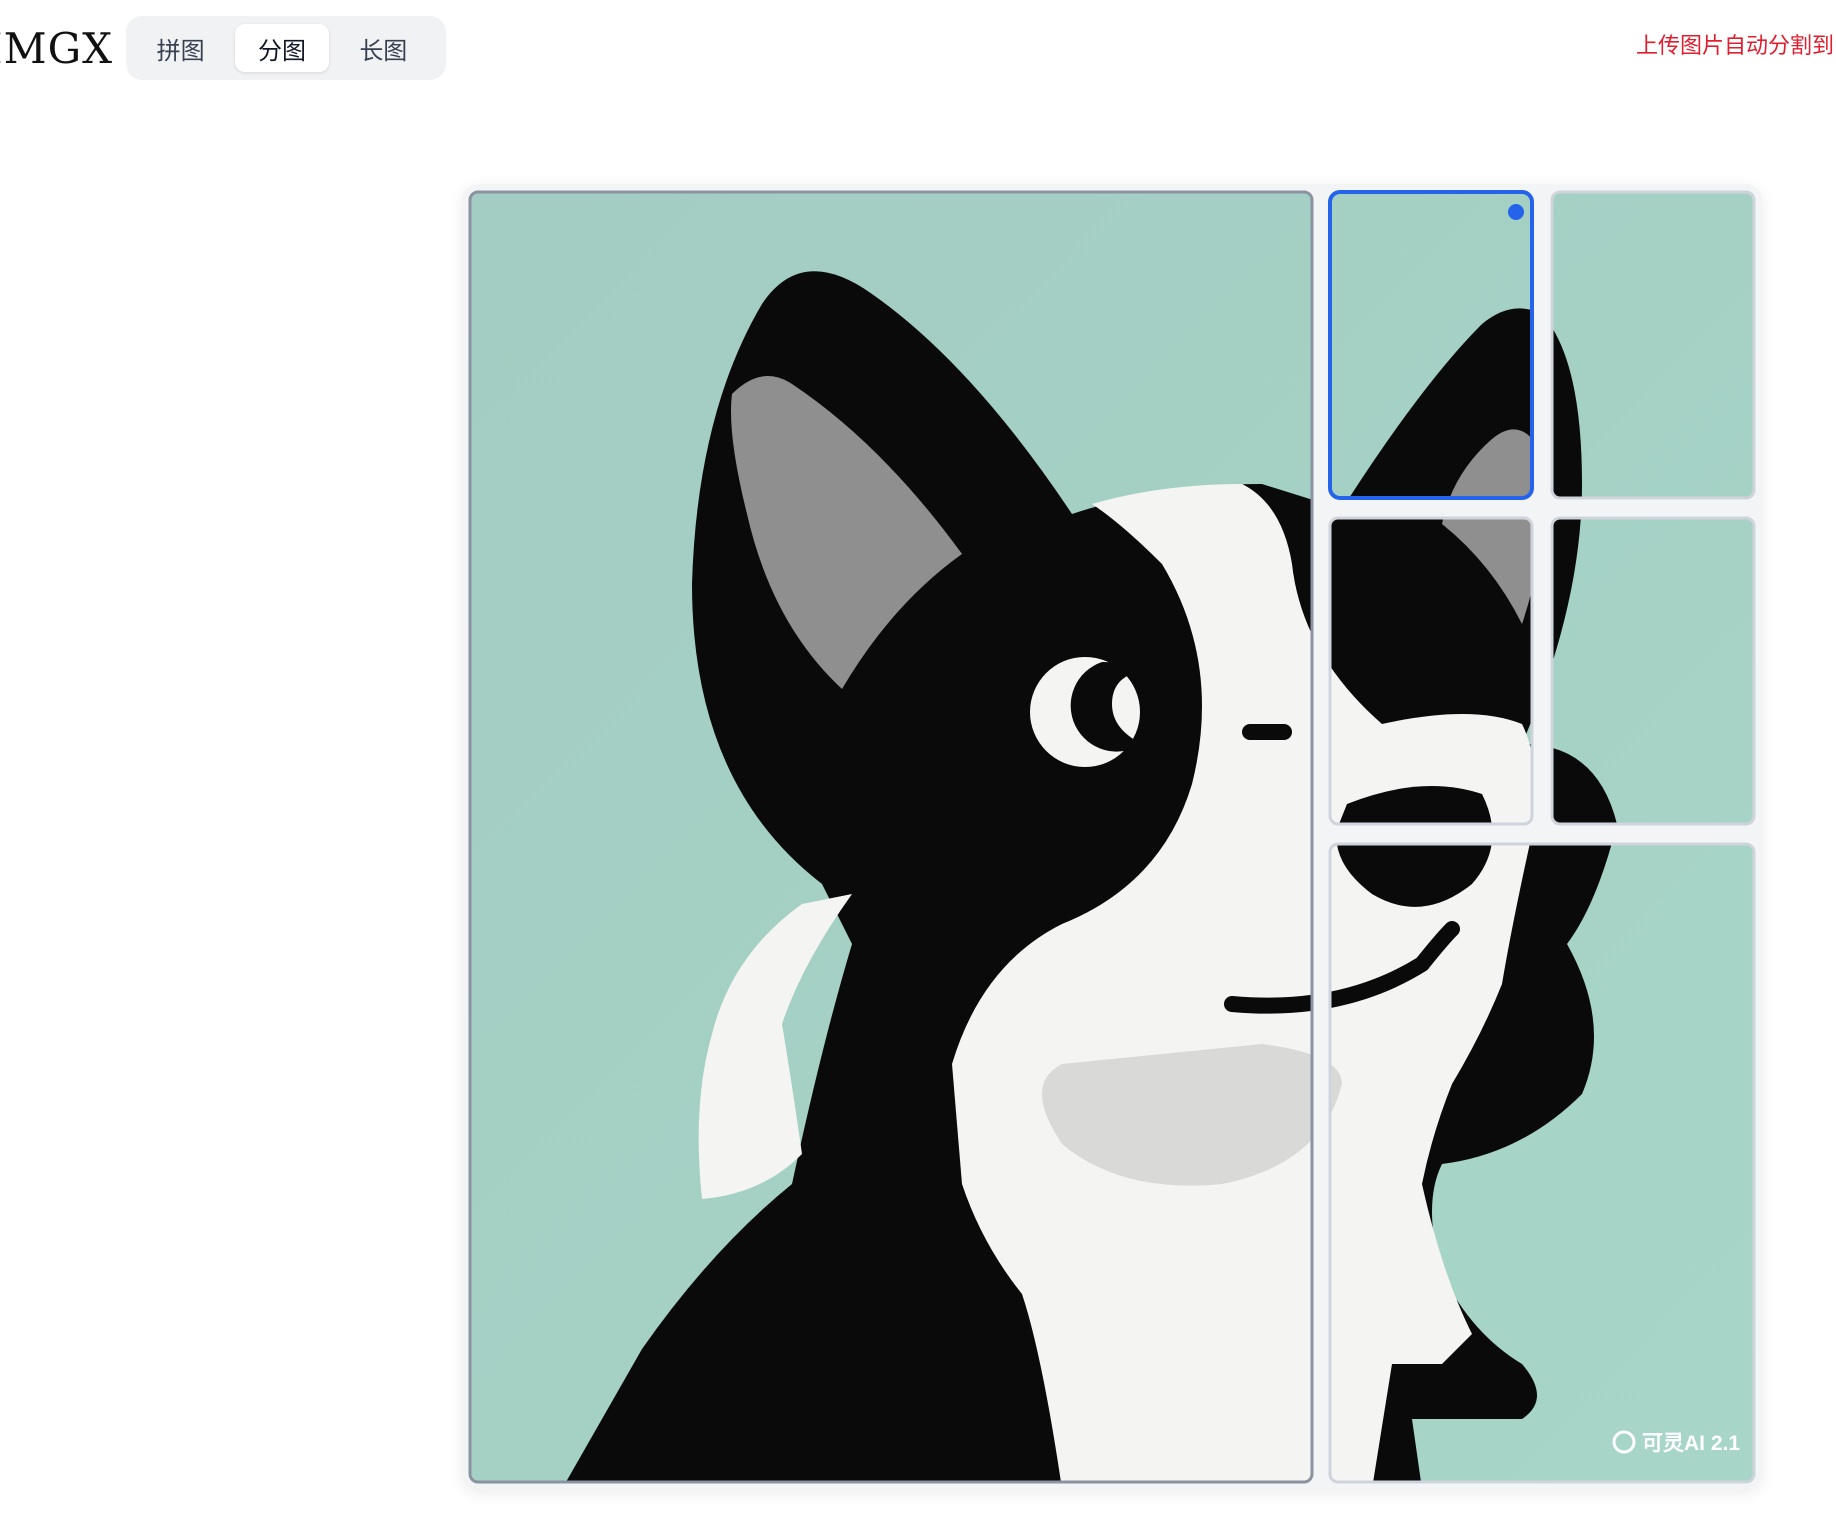  I want to click on selected-indicator-icon, so click(1516, 212).